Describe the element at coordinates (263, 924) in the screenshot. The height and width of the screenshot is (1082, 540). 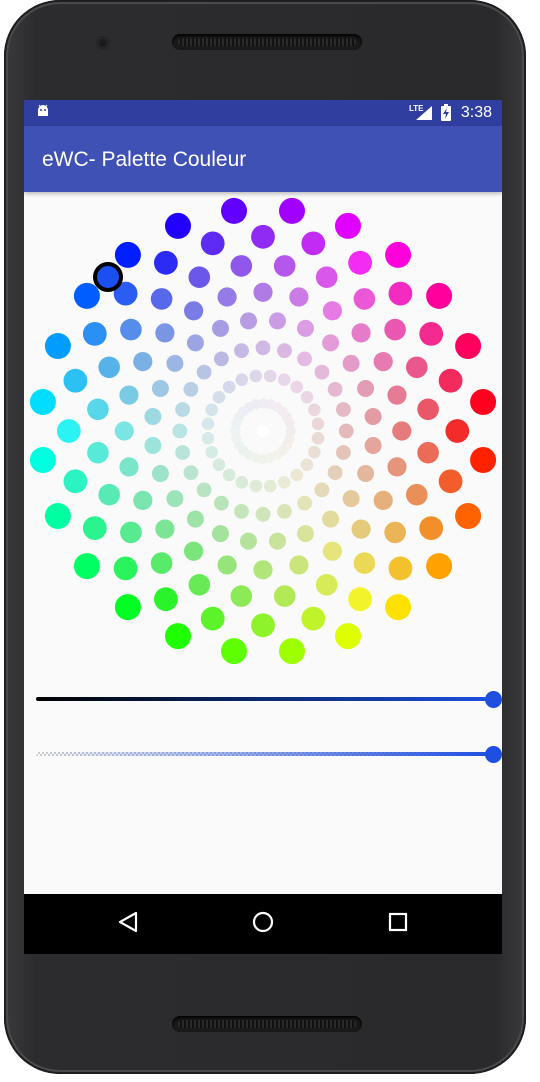
I see `home-icon` at that location.